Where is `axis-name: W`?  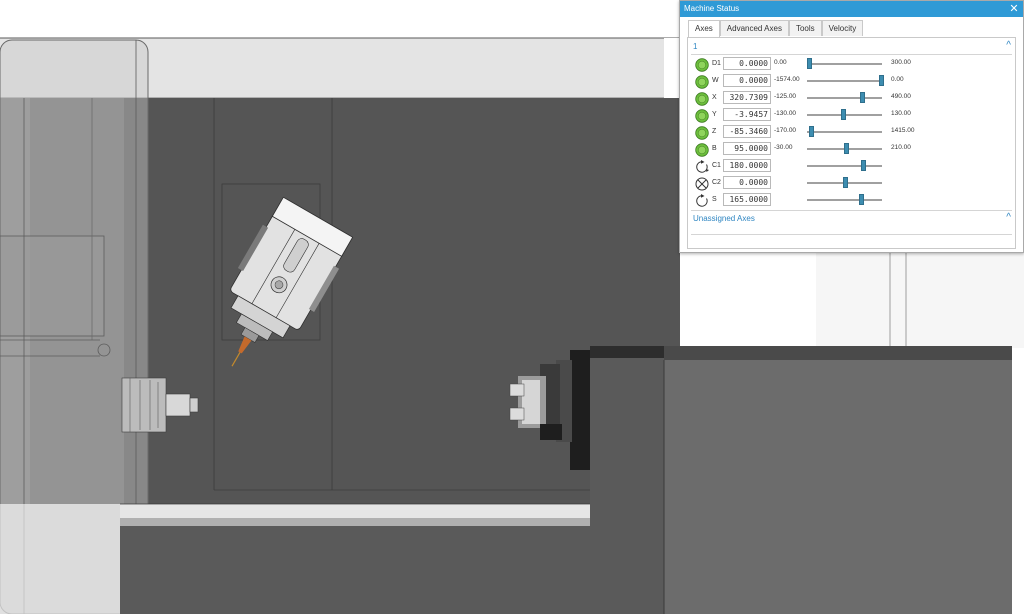 axis-name: W is located at coordinates (715, 80).